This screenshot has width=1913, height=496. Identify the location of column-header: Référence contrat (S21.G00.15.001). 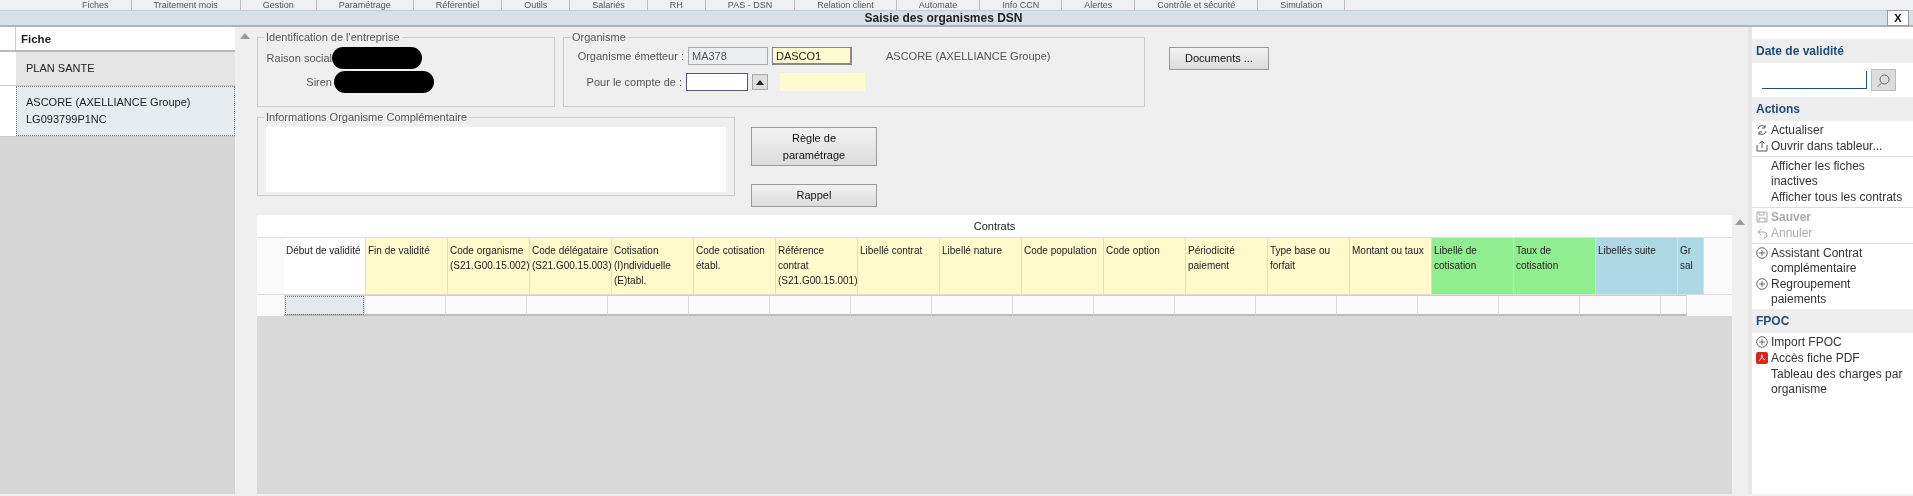
(817, 266).